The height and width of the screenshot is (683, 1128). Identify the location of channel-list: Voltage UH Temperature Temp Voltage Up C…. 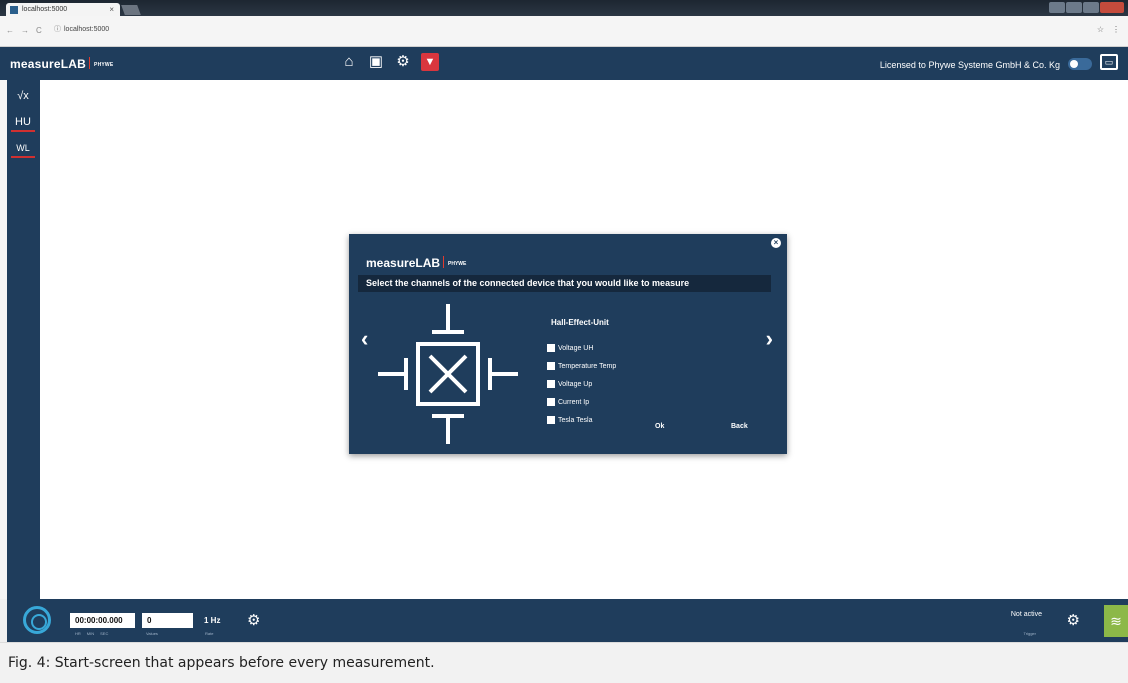
(581, 384).